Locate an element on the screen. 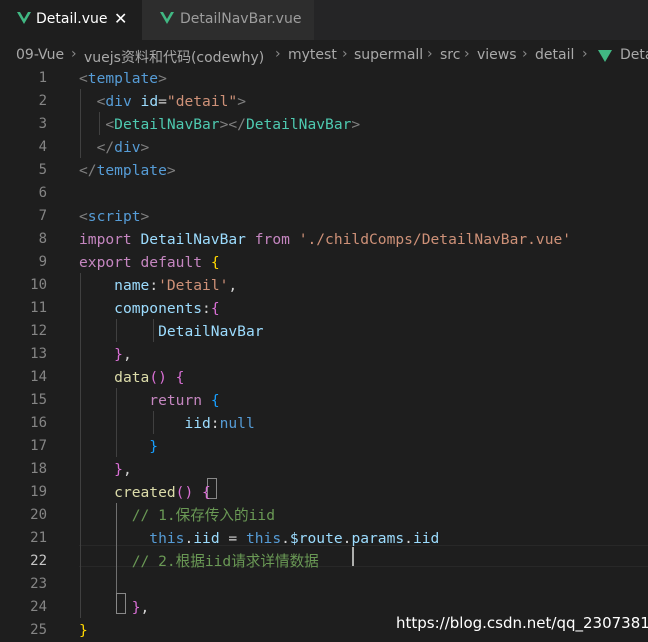 This screenshot has height=642, width=648. line-number: 10 is located at coordinates (38, 285).